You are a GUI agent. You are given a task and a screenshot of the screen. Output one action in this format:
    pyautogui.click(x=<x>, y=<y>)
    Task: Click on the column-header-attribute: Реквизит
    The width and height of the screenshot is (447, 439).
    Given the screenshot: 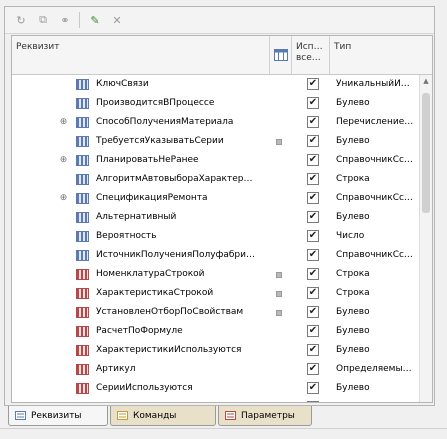 What is the action you would take?
    pyautogui.click(x=141, y=55)
    